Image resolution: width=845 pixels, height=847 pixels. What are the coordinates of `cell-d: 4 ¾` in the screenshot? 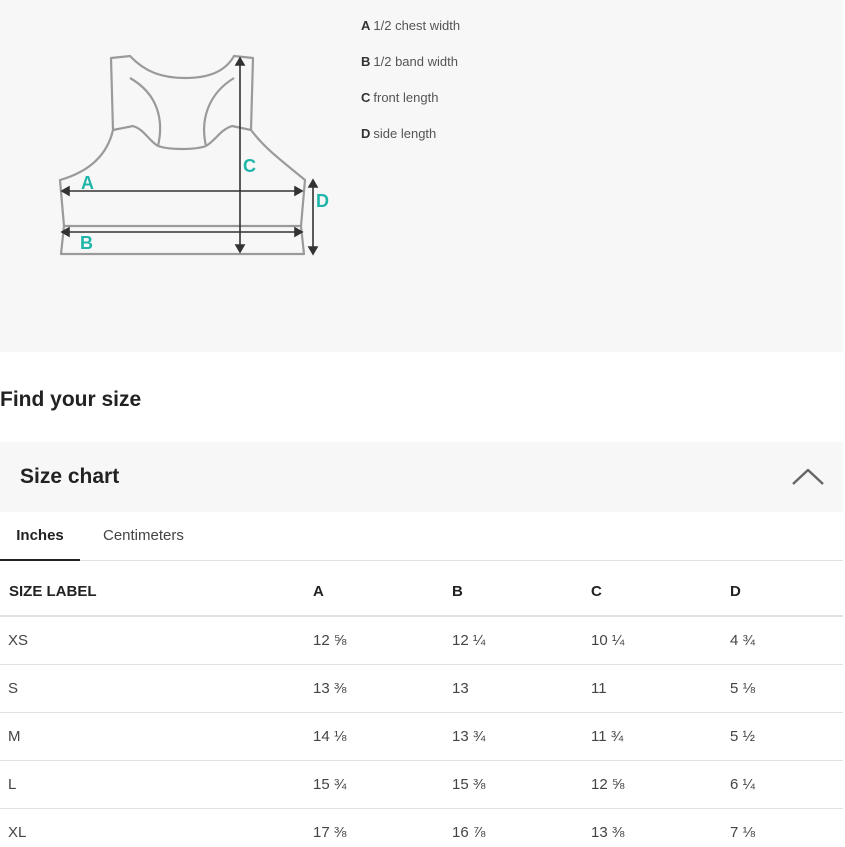 It's located at (786, 640).